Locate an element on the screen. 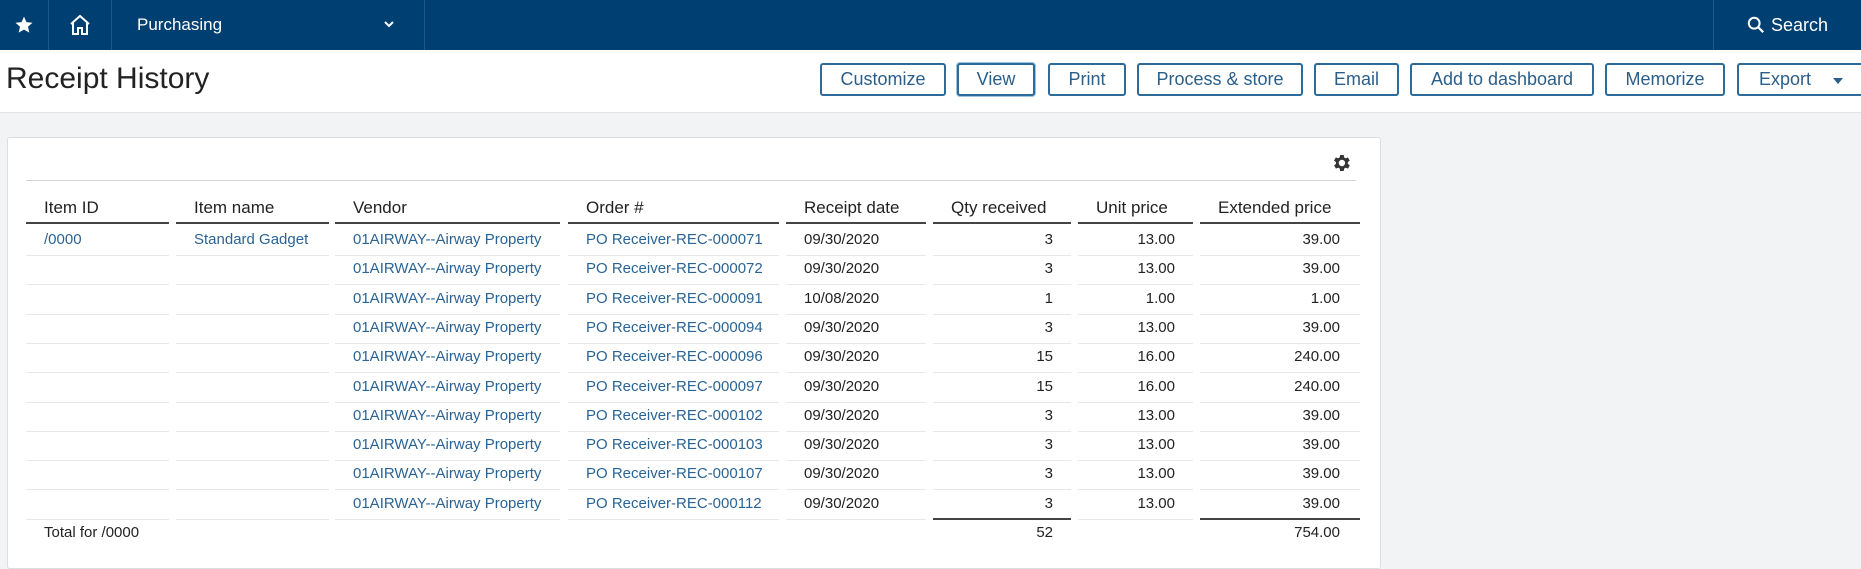 The width and height of the screenshot is (1861, 569). search-button: Search is located at coordinates (1787, 25).